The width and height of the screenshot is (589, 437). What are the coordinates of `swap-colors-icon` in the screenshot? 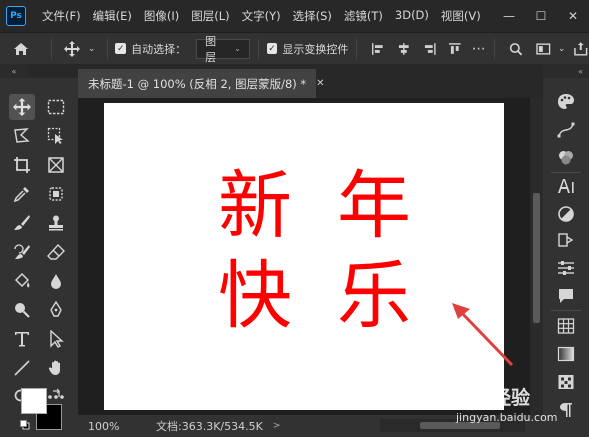 It's located at (57, 393).